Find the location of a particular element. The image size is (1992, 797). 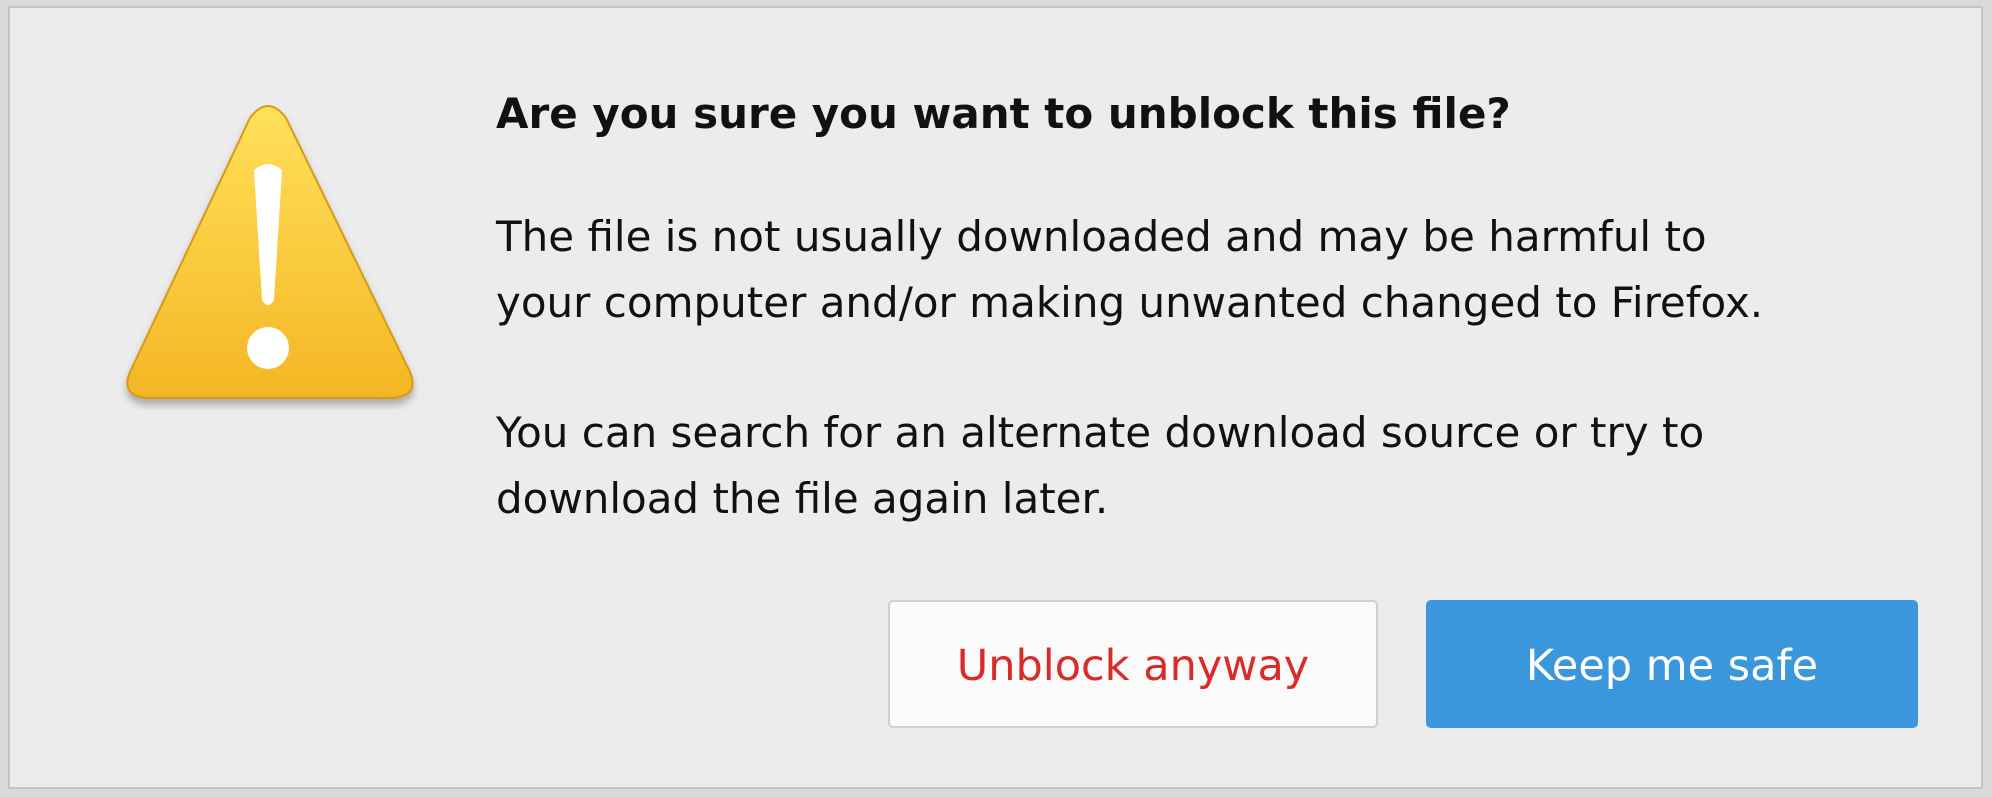

keep-me-safe-button: Keep me safe is located at coordinates (1672, 664).